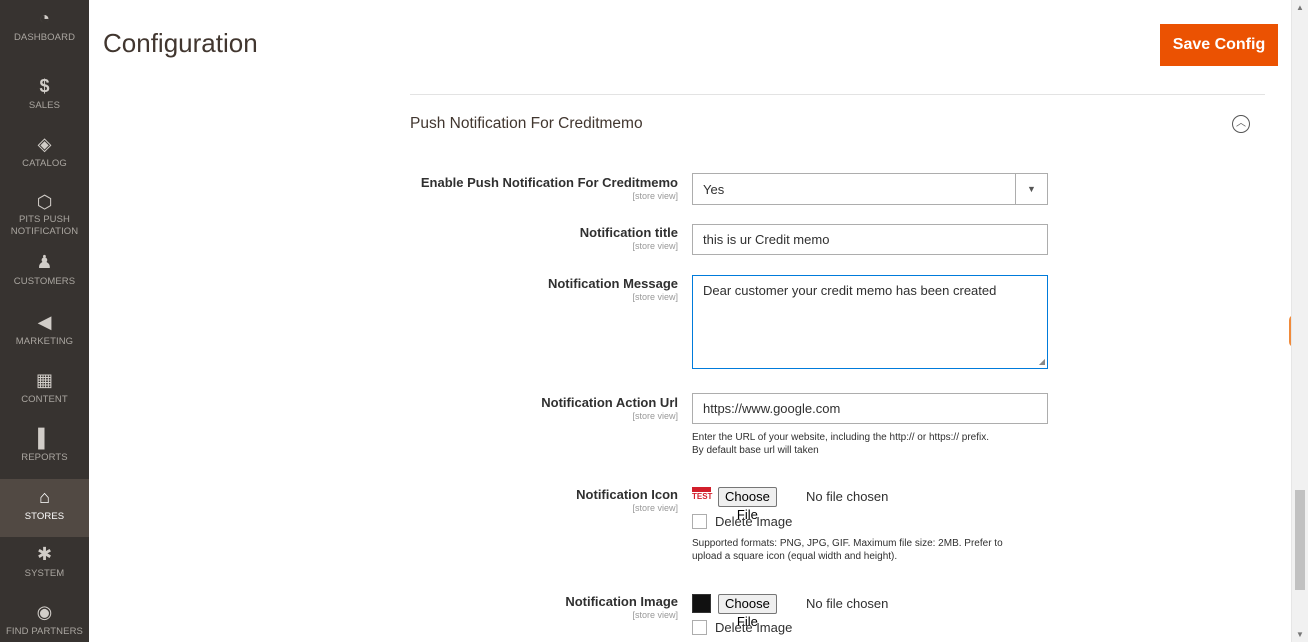 This screenshot has height=642, width=1308. What do you see at coordinates (44, 86) in the screenshot?
I see `dollar-icon: $` at bounding box center [44, 86].